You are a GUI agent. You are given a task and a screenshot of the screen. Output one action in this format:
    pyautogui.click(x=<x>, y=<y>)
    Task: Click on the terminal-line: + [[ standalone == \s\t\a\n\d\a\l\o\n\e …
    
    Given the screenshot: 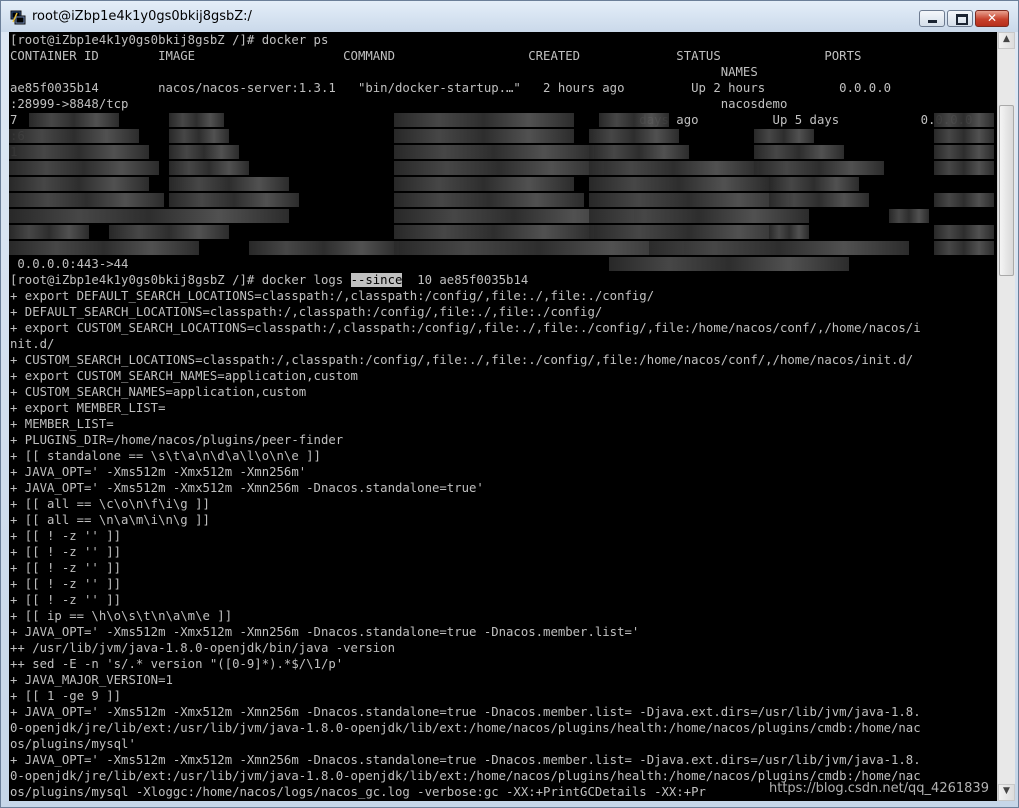 What is the action you would take?
    pyautogui.click(x=165, y=456)
    